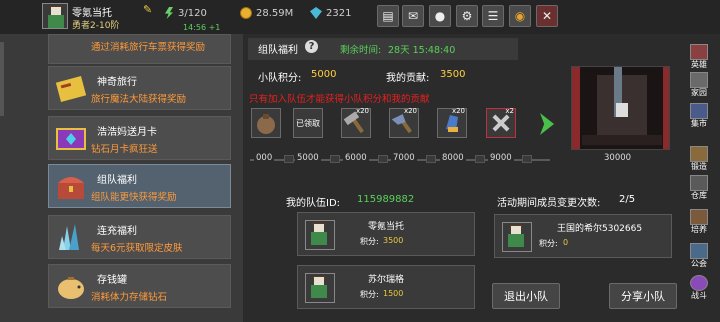 The image size is (720, 322). Describe the element at coordinates (699, 217) in the screenshot. I see `training-icon` at that location.